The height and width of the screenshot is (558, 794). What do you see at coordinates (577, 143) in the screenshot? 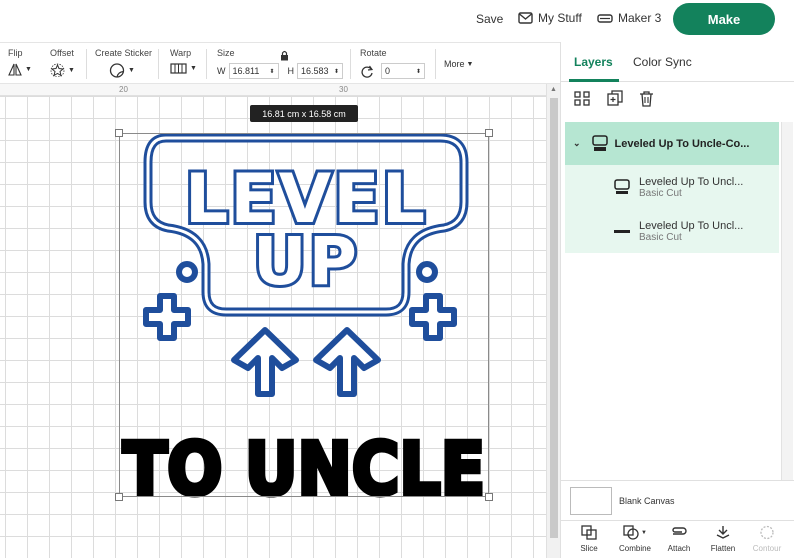
I see `chevron-down-icon: ⌄` at bounding box center [577, 143].